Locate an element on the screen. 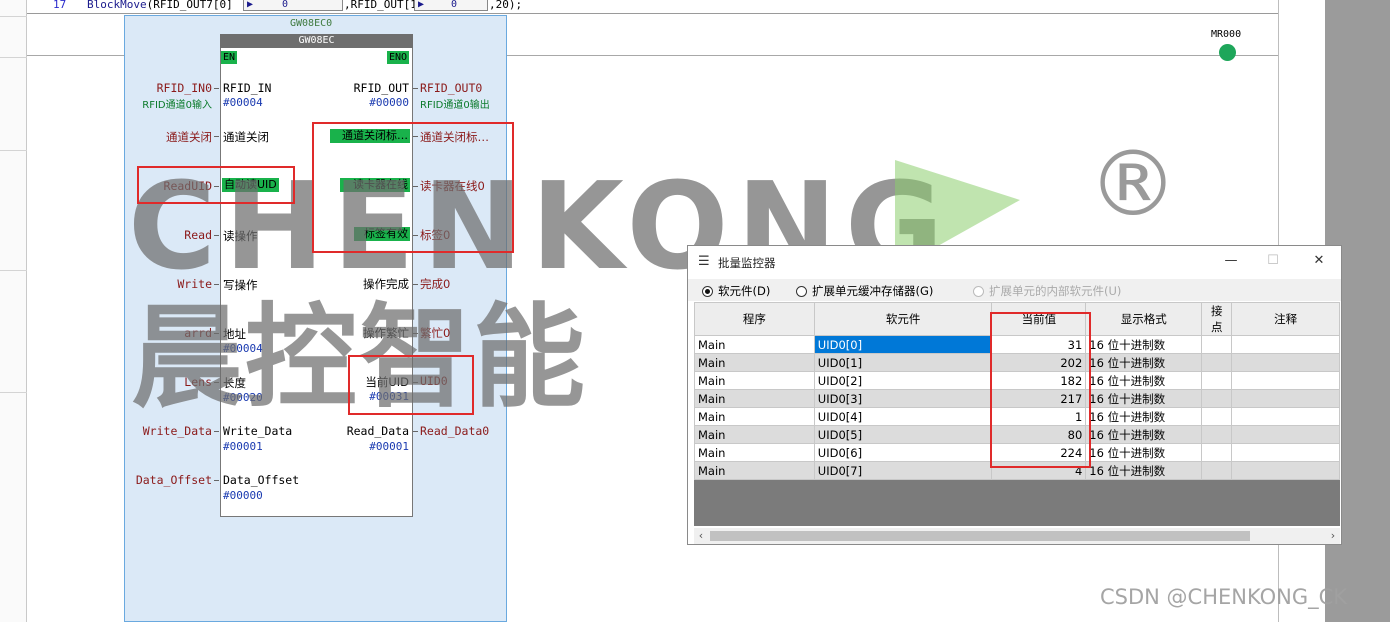 This screenshot has width=1390, height=622. device-type-radio-group: 软元件(D) 扩展单元缓冲存储器(G) 扩展单元的内部软元件(U) is located at coordinates (1014, 290).